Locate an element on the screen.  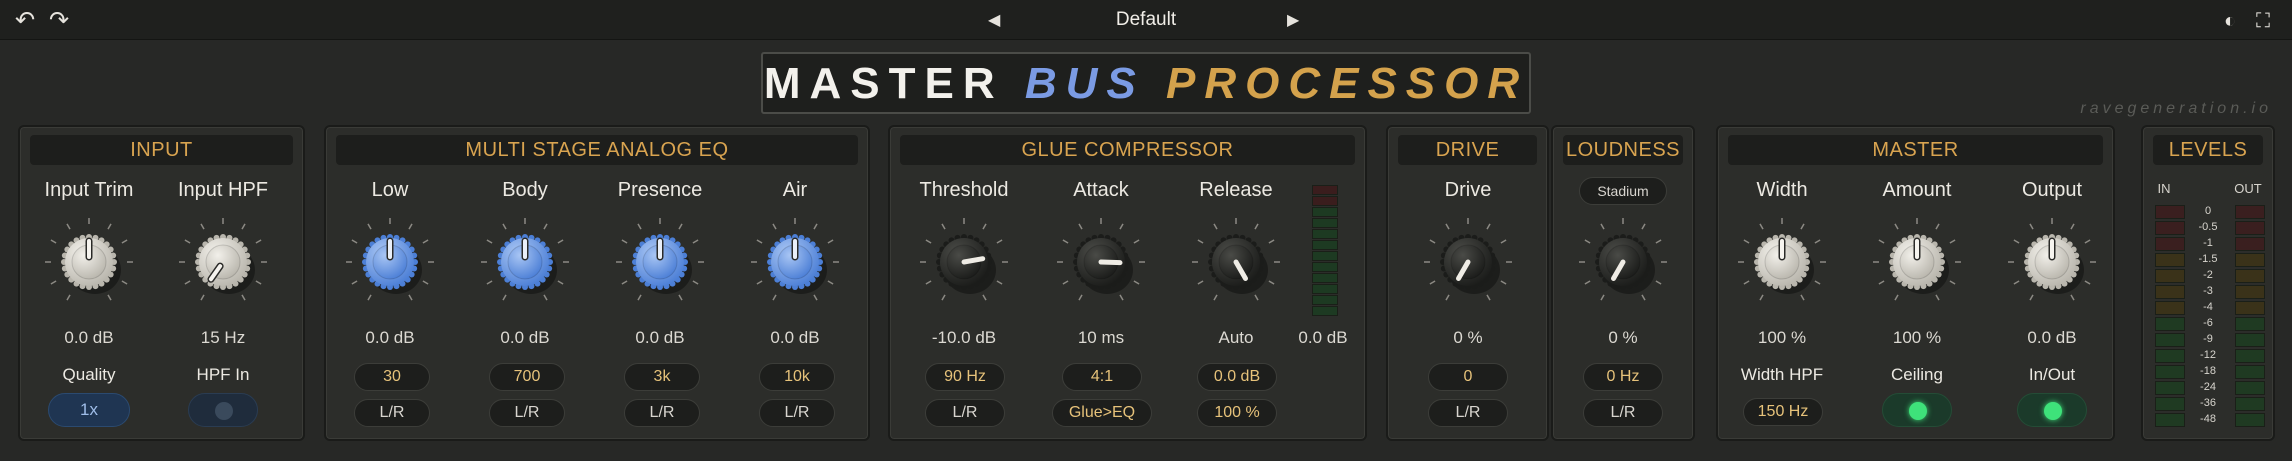
brand-url: ravegeneration.io is located at coordinates (2176, 108).